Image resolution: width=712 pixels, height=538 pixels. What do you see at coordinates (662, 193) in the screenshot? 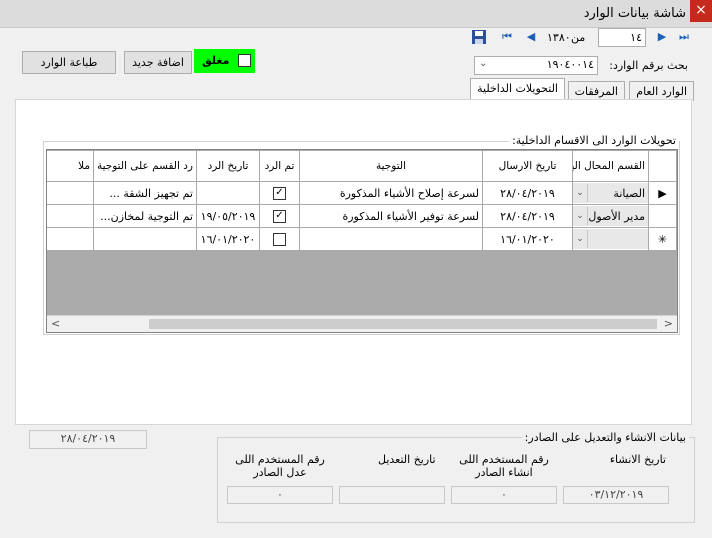
I see `row-selector-icon: ▶` at bounding box center [662, 193].